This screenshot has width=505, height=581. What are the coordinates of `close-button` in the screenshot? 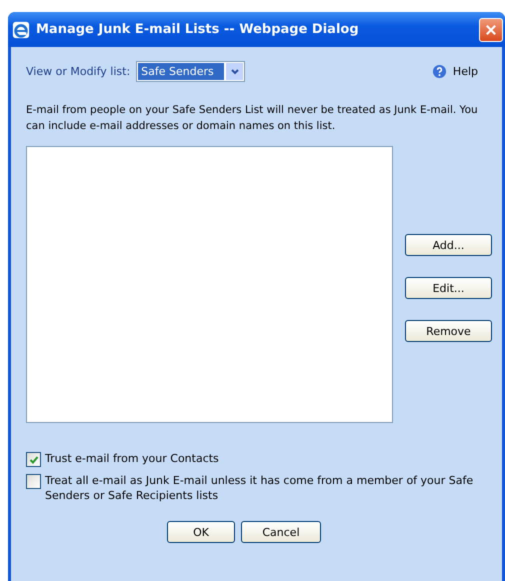 It's located at (491, 30).